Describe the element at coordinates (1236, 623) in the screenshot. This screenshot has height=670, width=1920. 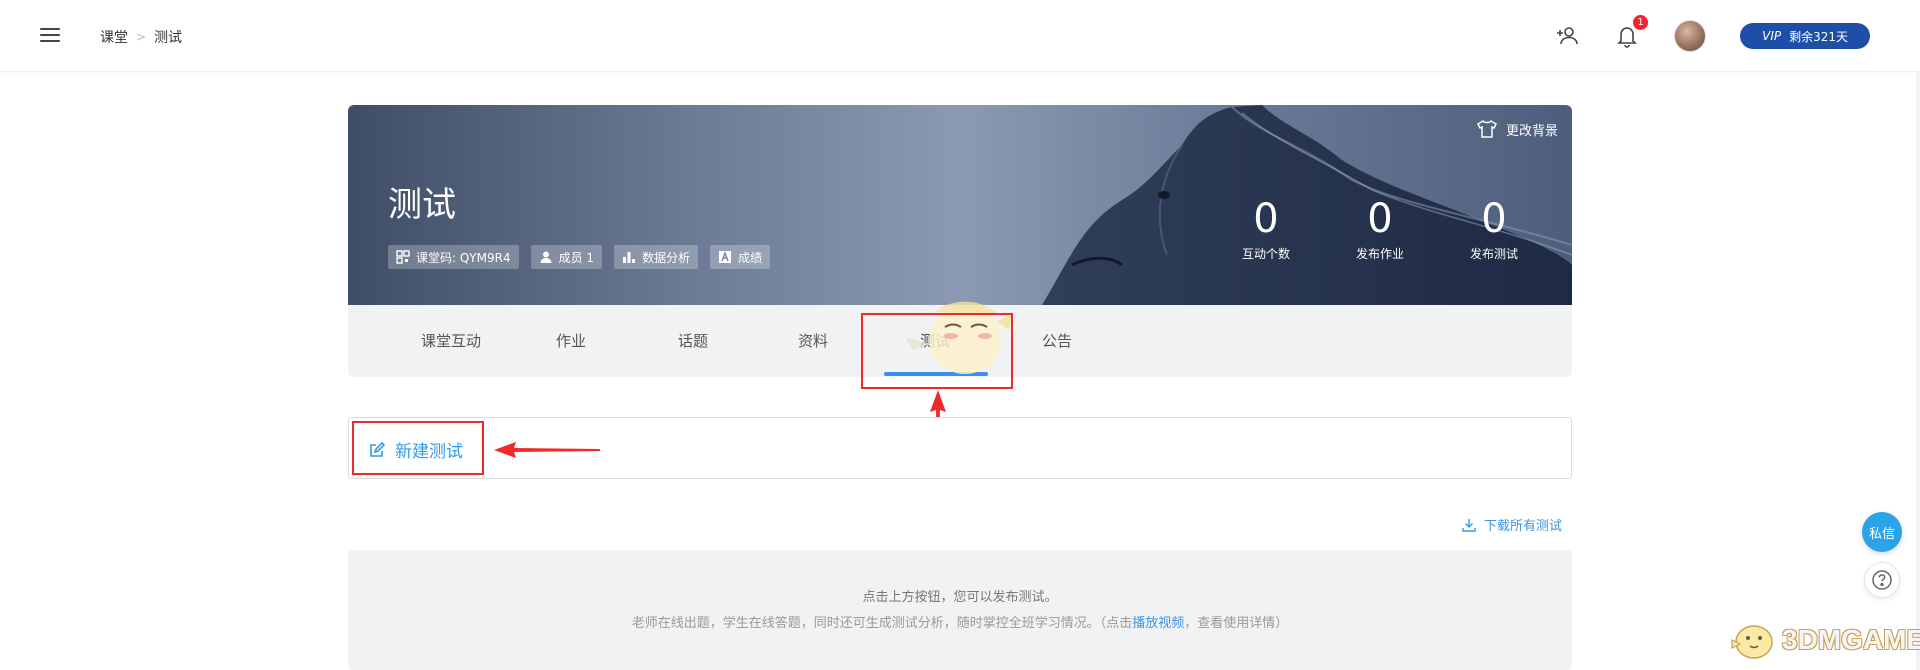
I see `empty-state-line2-tail: ，查看使用详情）` at that location.